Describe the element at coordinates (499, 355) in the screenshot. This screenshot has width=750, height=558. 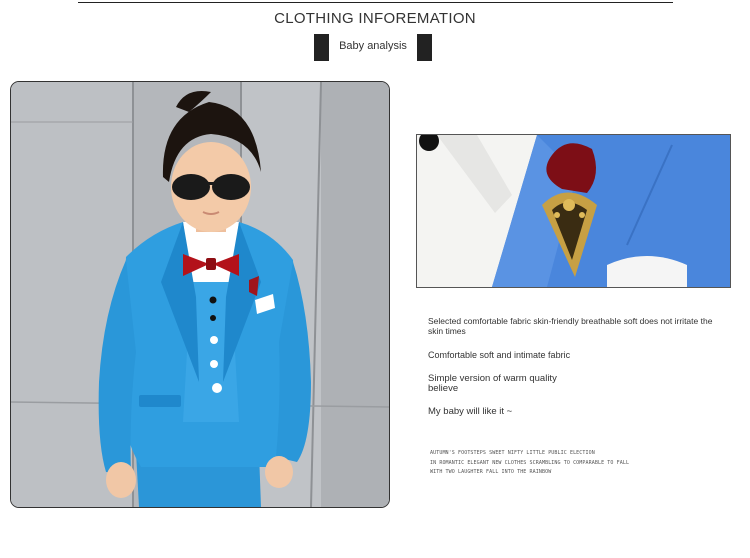
I see `feature-comfort: Comfortable soft and intimate fabric` at that location.